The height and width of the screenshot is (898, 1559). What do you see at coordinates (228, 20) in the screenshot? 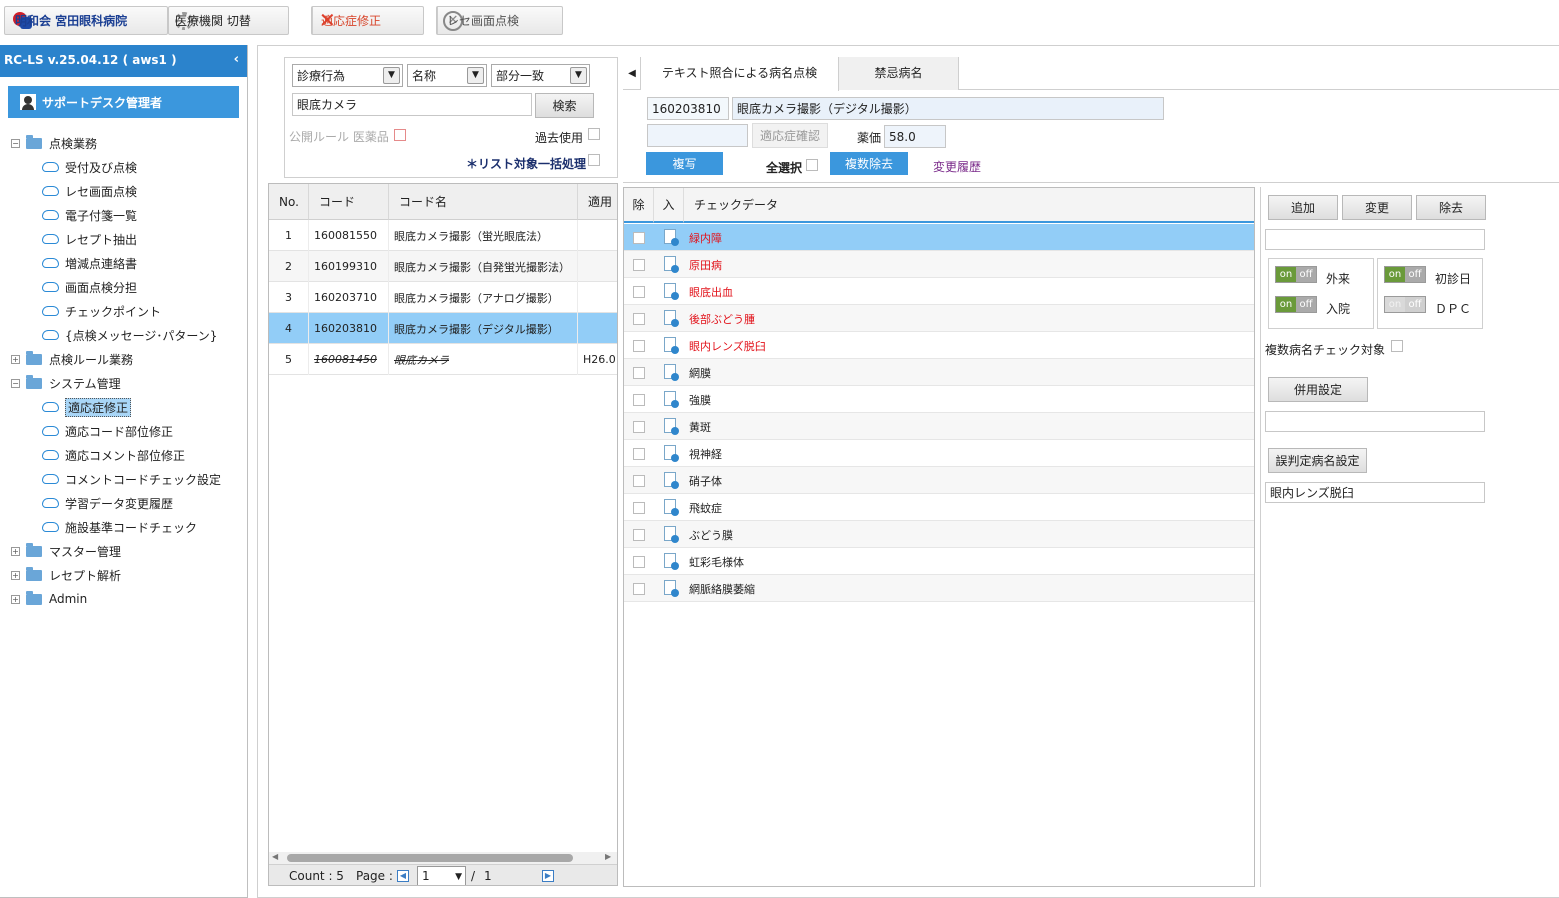
I see `switch-facility-button: 医療機関 切替` at bounding box center [228, 20].